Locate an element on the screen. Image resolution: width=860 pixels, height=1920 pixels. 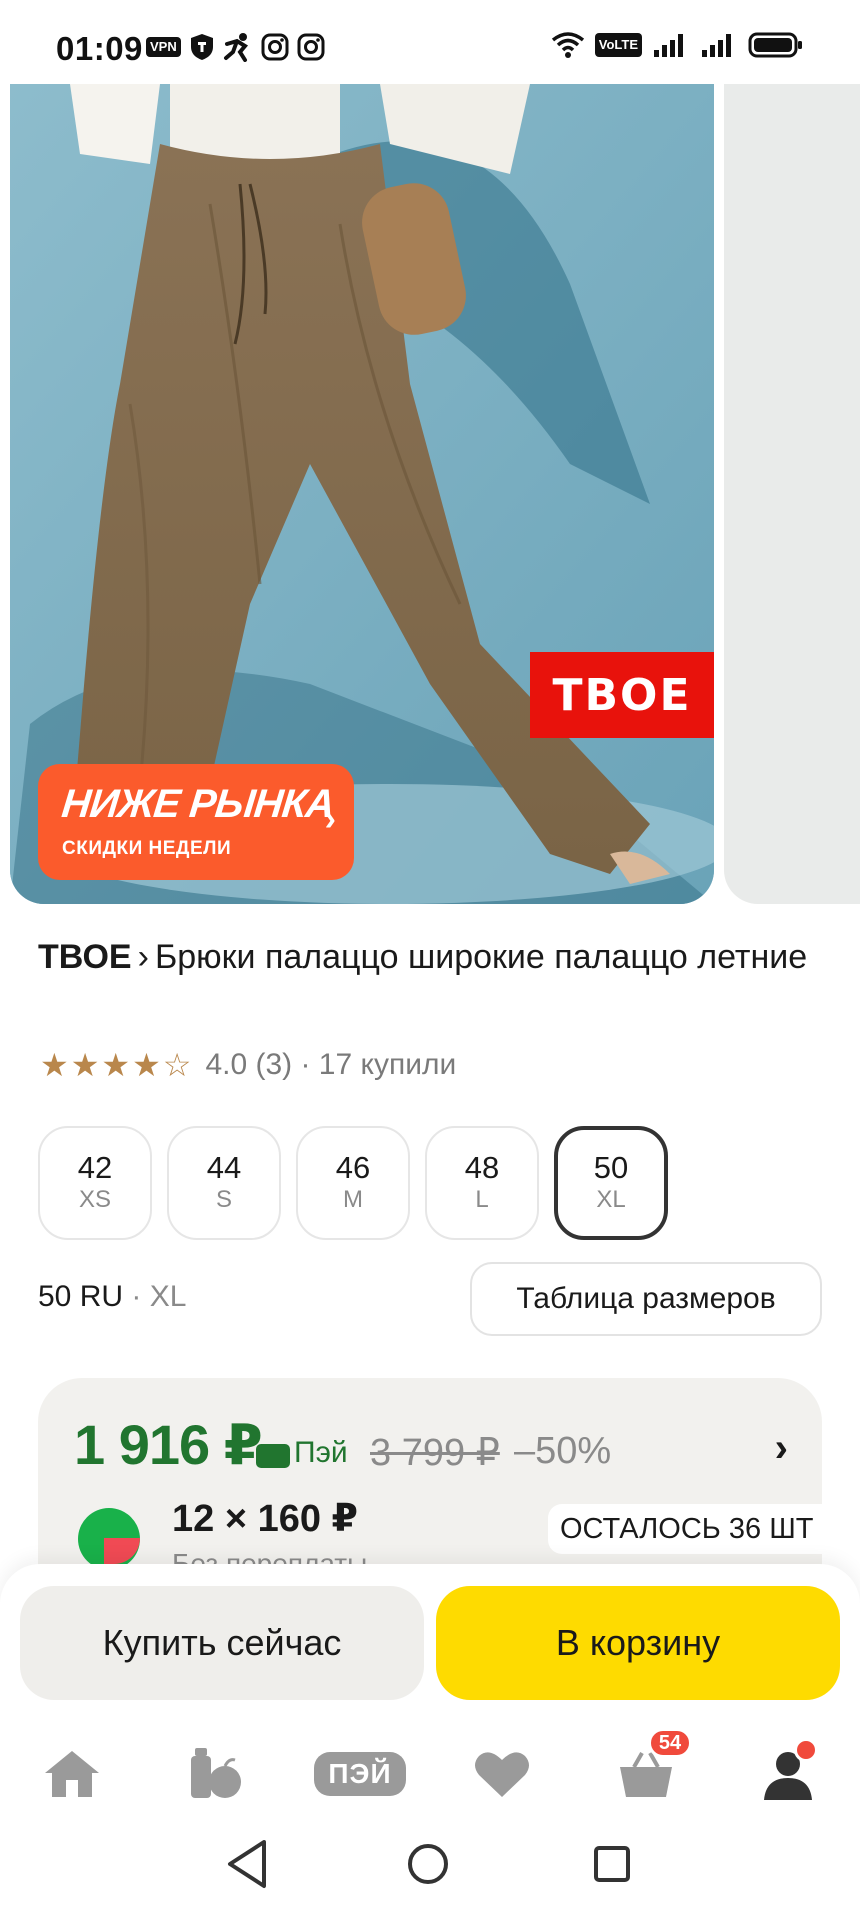
nav-cart: 54 is located at coordinates (649, 1771).